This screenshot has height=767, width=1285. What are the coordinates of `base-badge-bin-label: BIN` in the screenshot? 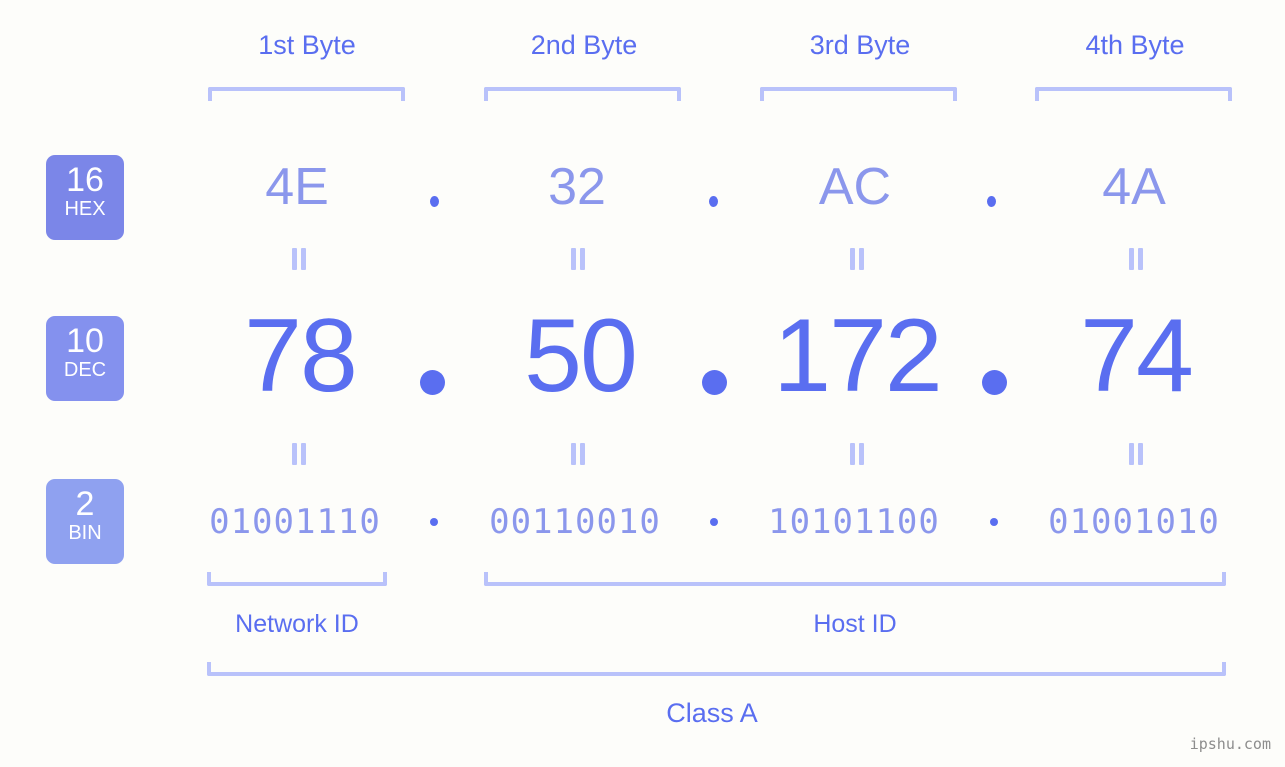 It's located at (85, 533).